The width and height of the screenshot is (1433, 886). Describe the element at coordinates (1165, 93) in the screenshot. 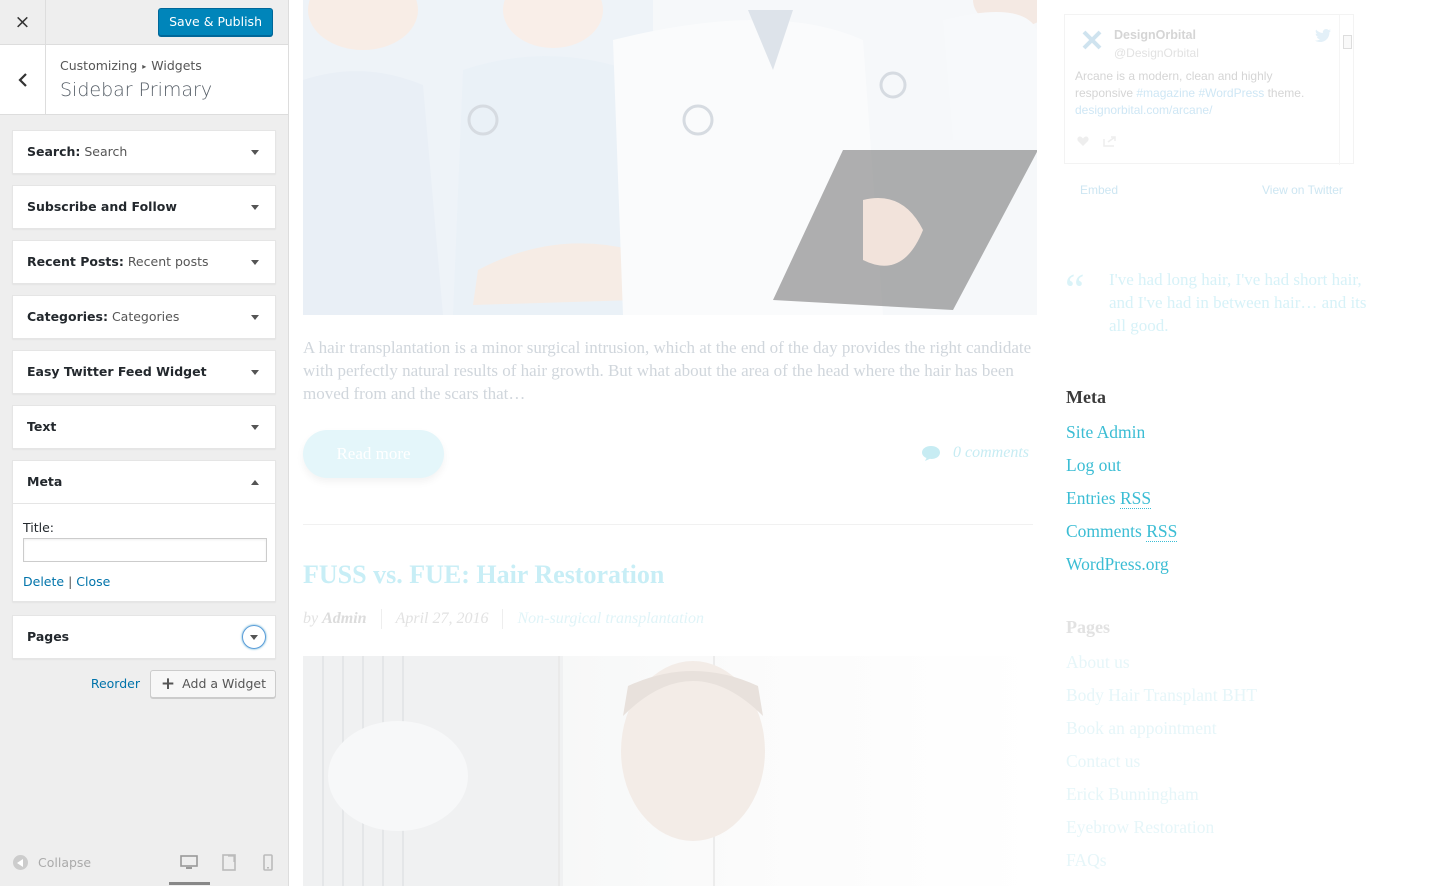

I see `tweet-hashtag-magazine: #magazine` at that location.